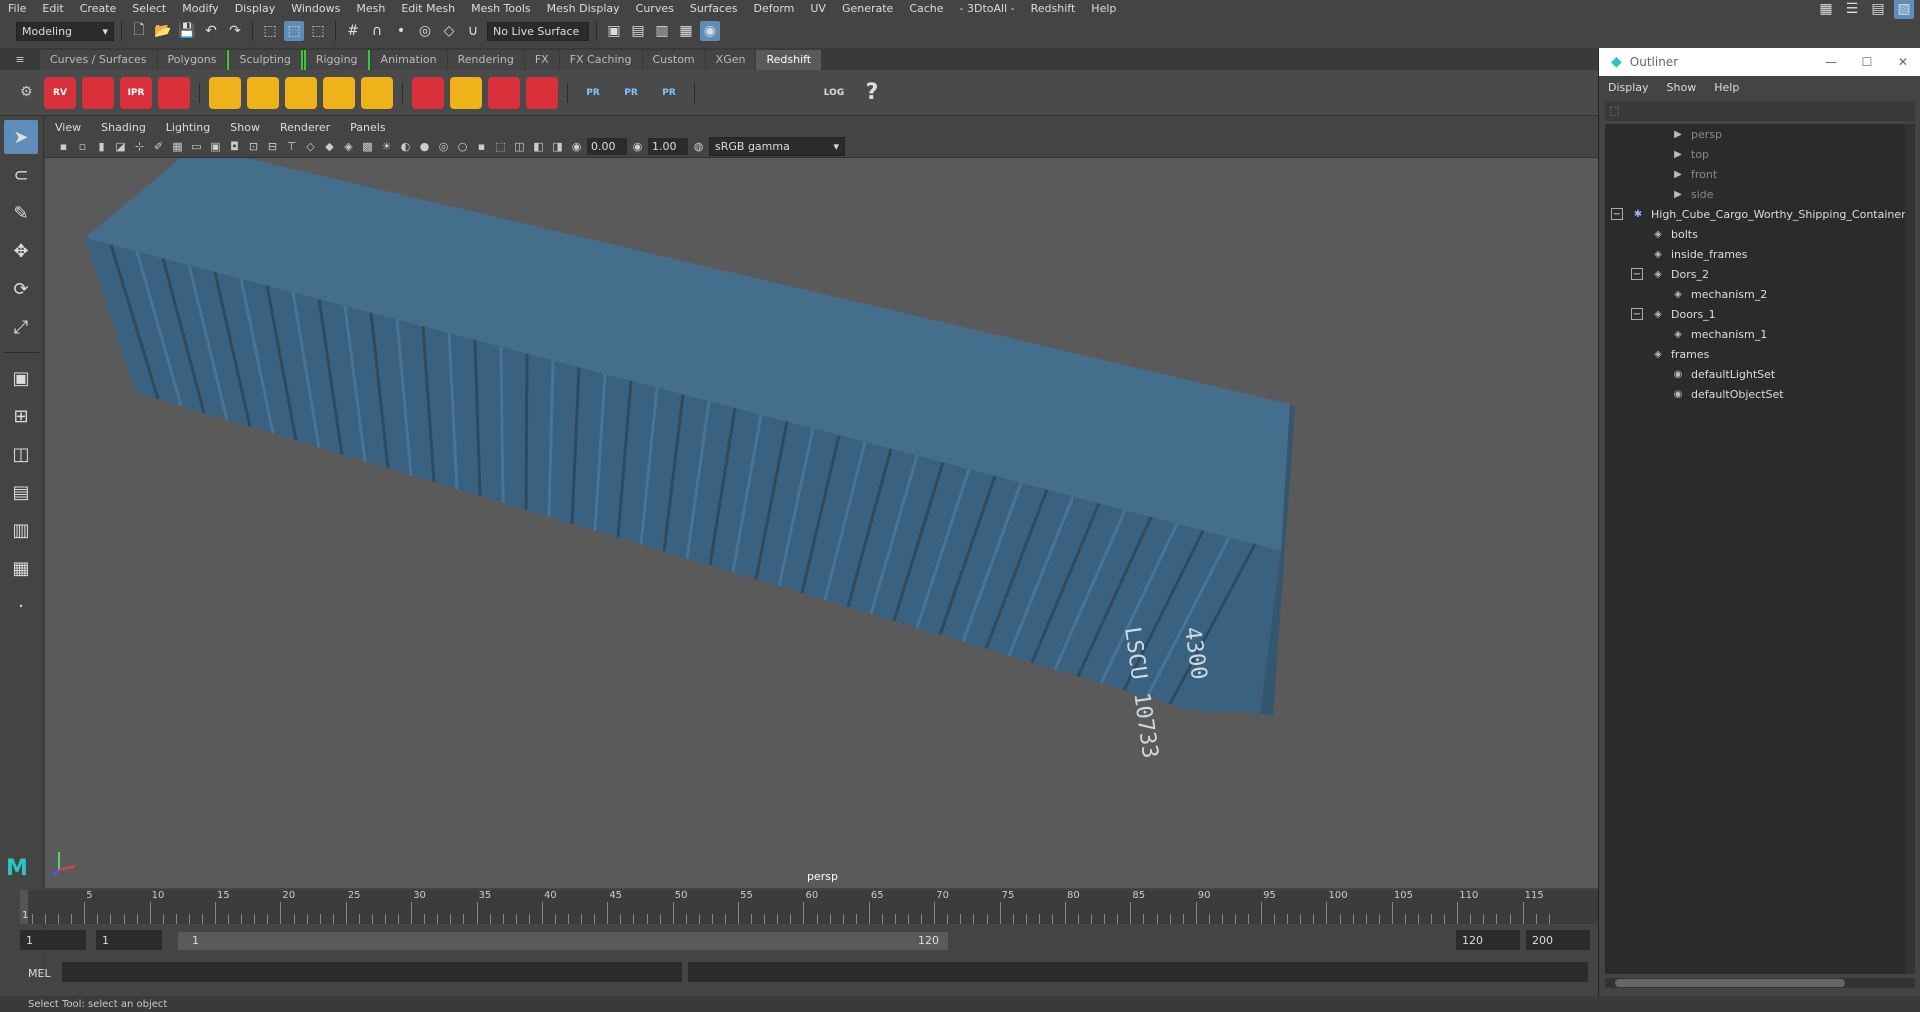 Image resolution: width=1920 pixels, height=1012 pixels. What do you see at coordinates (462, 146) in the screenshot?
I see `anti-aliasing-icon: ○` at bounding box center [462, 146].